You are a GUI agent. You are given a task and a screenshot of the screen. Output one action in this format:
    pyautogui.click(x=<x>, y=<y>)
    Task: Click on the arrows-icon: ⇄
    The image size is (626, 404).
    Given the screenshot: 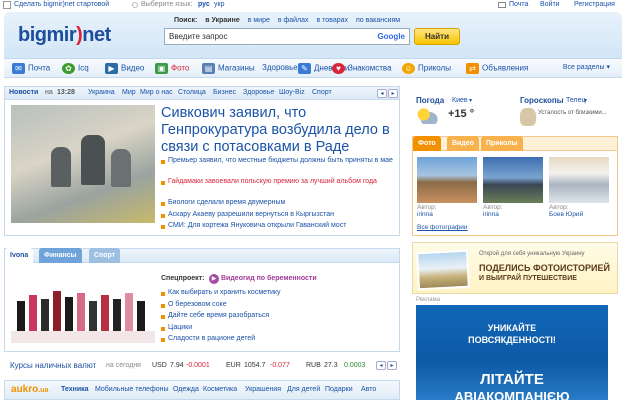 What is the action you would take?
    pyautogui.click(x=472, y=68)
    